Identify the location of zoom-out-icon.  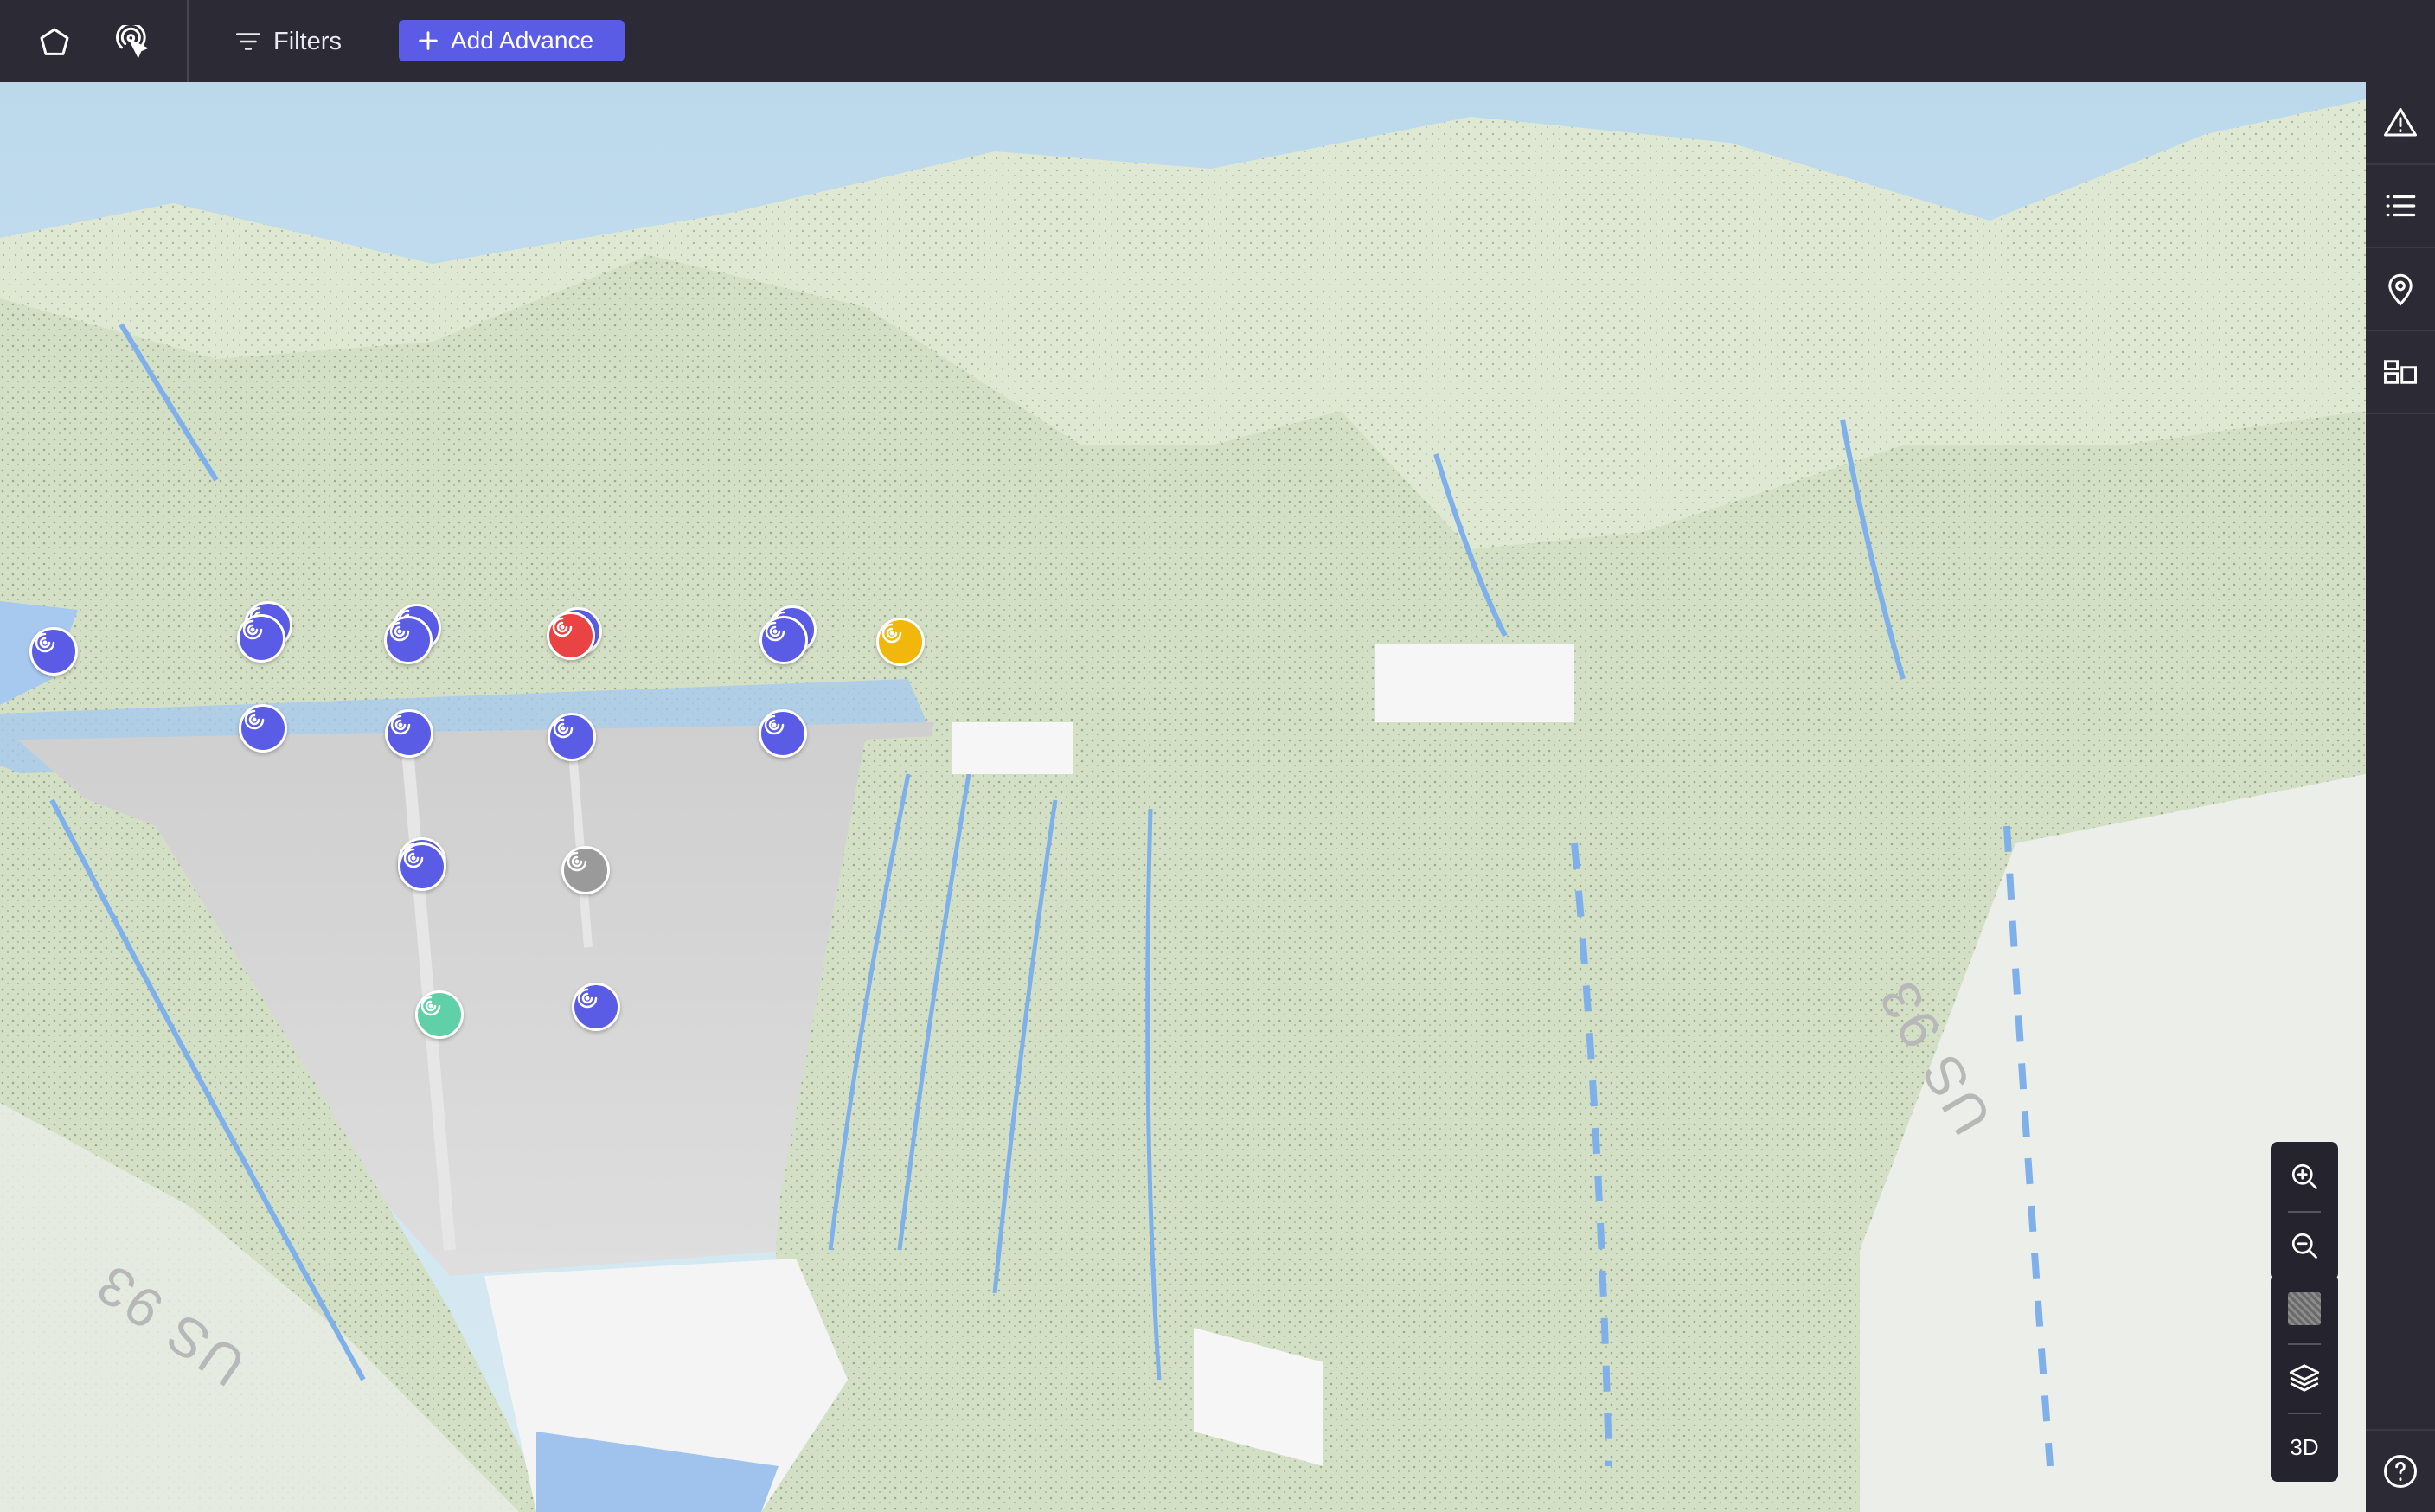
(2304, 1246).